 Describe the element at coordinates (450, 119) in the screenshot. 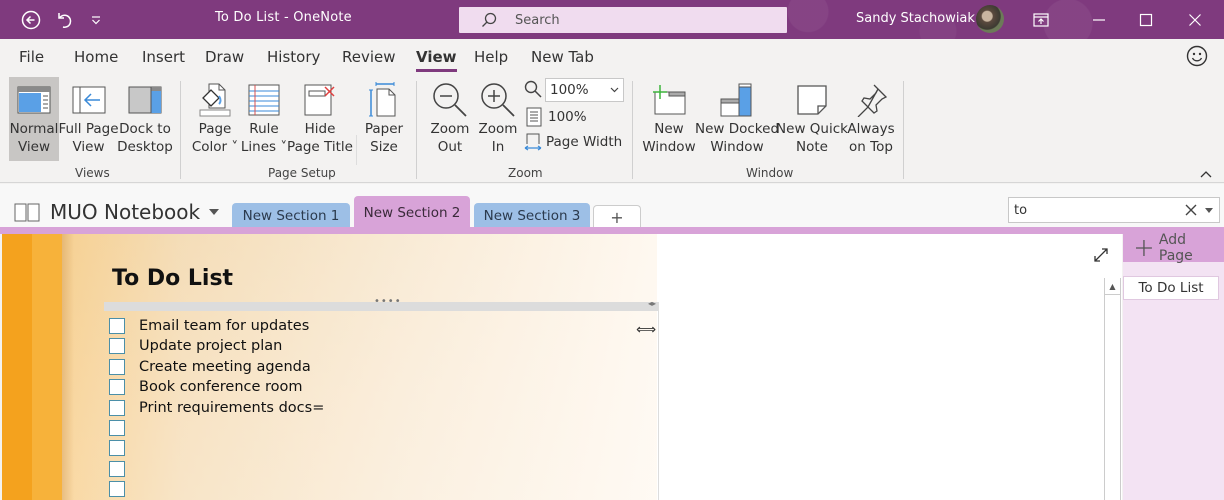

I see `zoom-out-button: Zoom Out` at that location.